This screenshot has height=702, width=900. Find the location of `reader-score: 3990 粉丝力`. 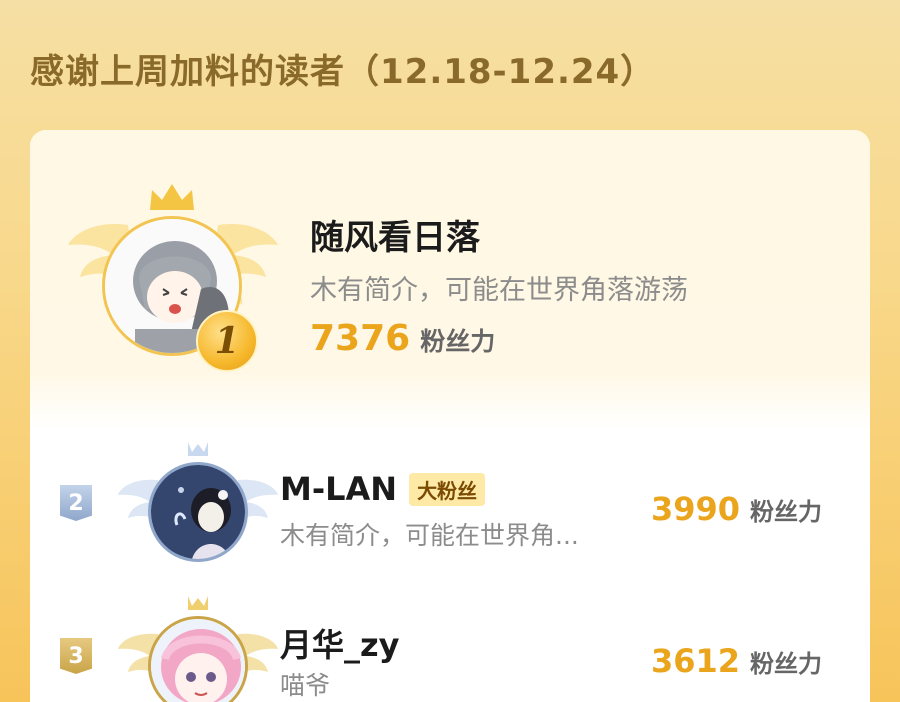

reader-score: 3990 粉丝力 is located at coordinates (736, 509).